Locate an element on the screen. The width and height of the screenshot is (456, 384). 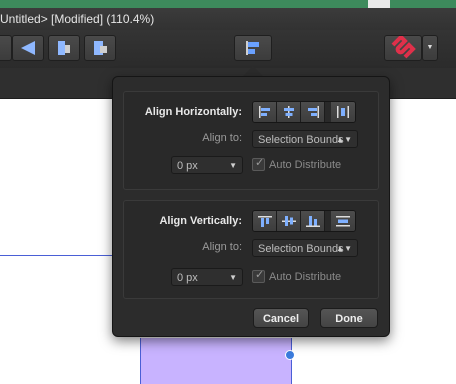
flip-horizontal-button is located at coordinates (28, 48).